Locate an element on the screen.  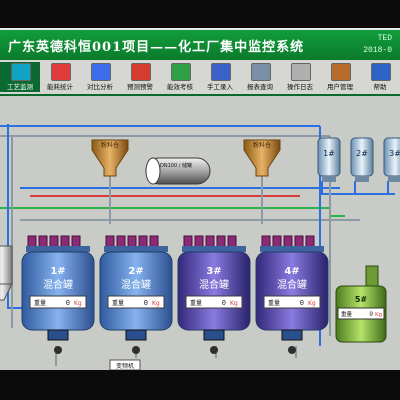
mixer-number: 1# is located at coordinates (57, 271).